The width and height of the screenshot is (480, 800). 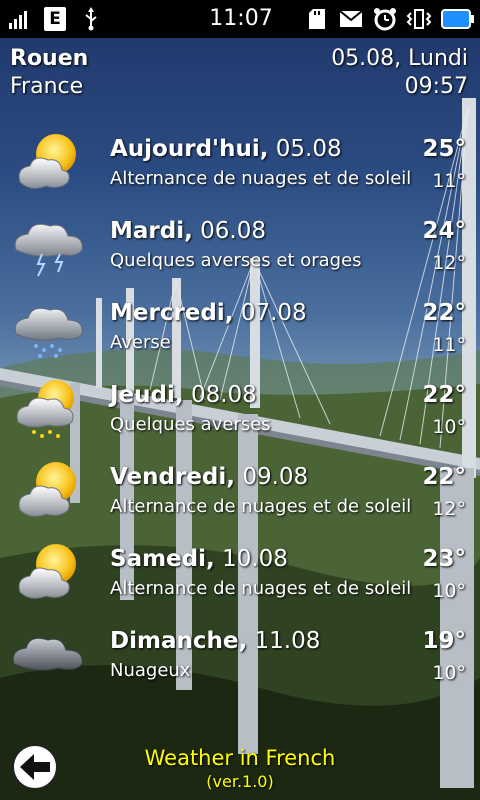 What do you see at coordinates (317, 19) in the screenshot?
I see `sd-card-icon` at bounding box center [317, 19].